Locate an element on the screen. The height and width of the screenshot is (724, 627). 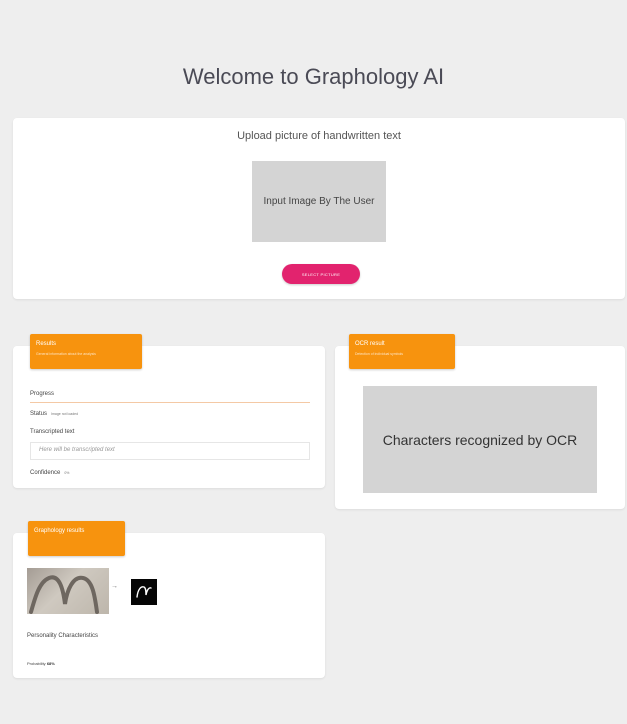
confidence-row: Confidence 0% is located at coordinates (49, 473).